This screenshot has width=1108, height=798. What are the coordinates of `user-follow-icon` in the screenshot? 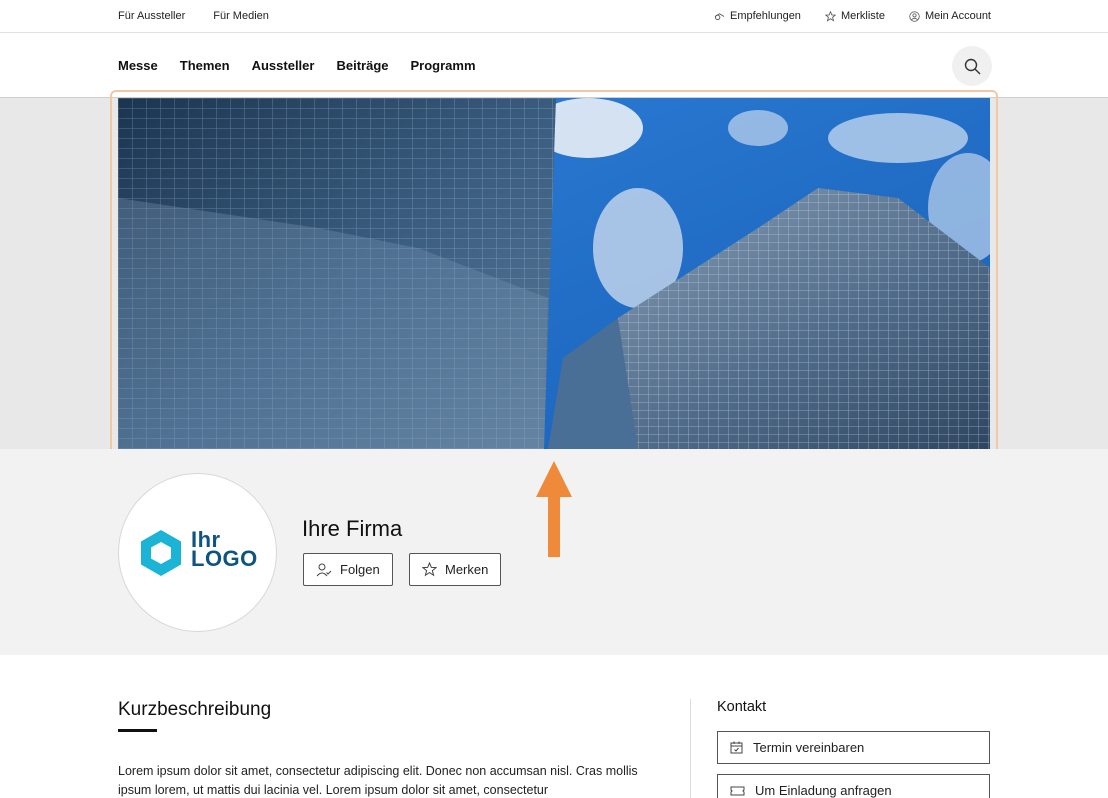 It's located at (324, 569).